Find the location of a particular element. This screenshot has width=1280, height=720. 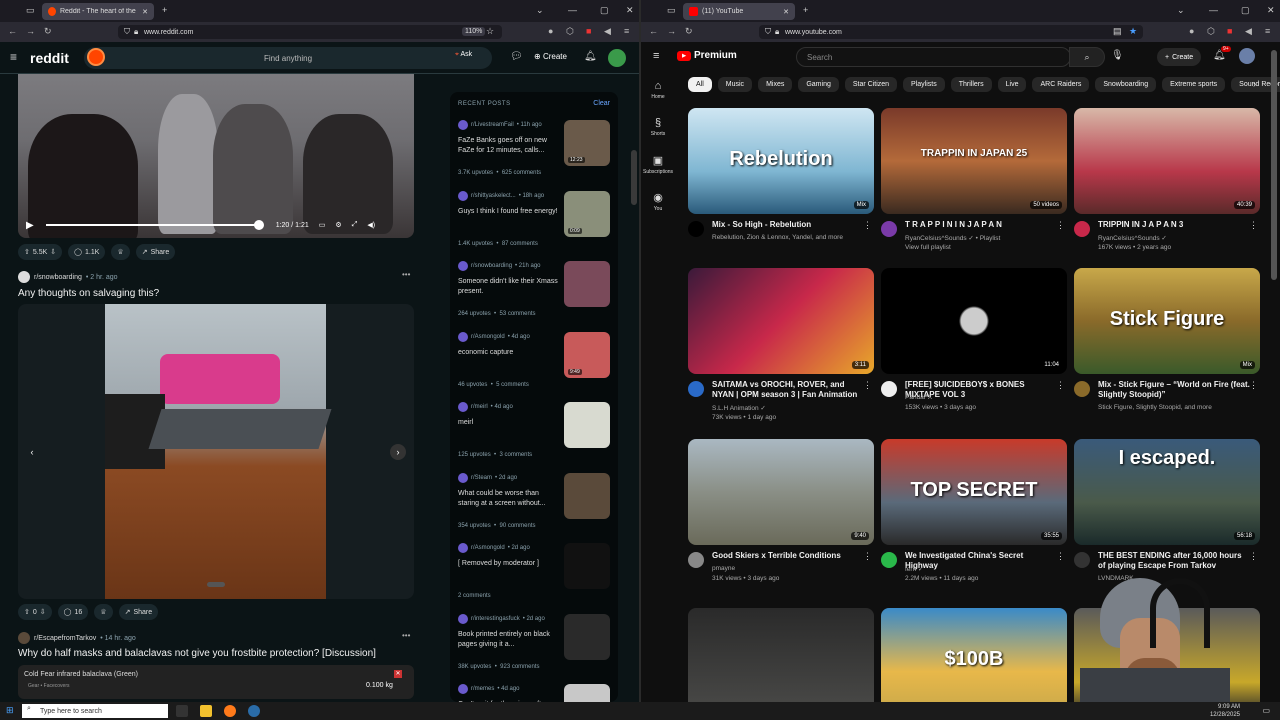

close-window-icon: ✕ is located at coordinates (1271, 10).